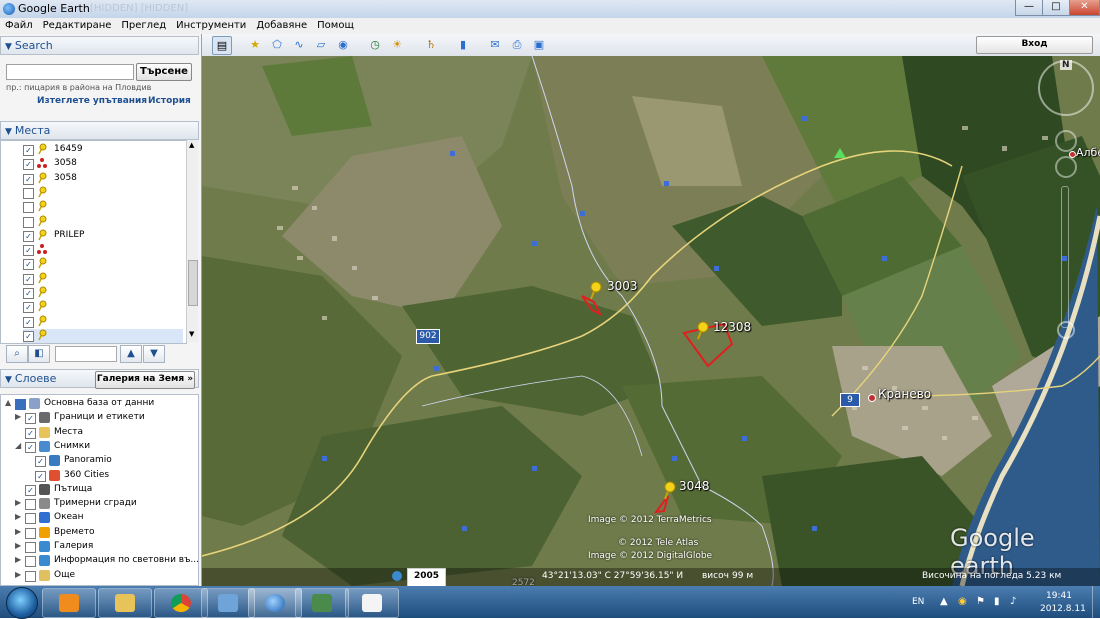  What do you see at coordinates (92, 101) in the screenshot?
I see `directions-link: Изтеглете упътвания` at bounding box center [92, 101].